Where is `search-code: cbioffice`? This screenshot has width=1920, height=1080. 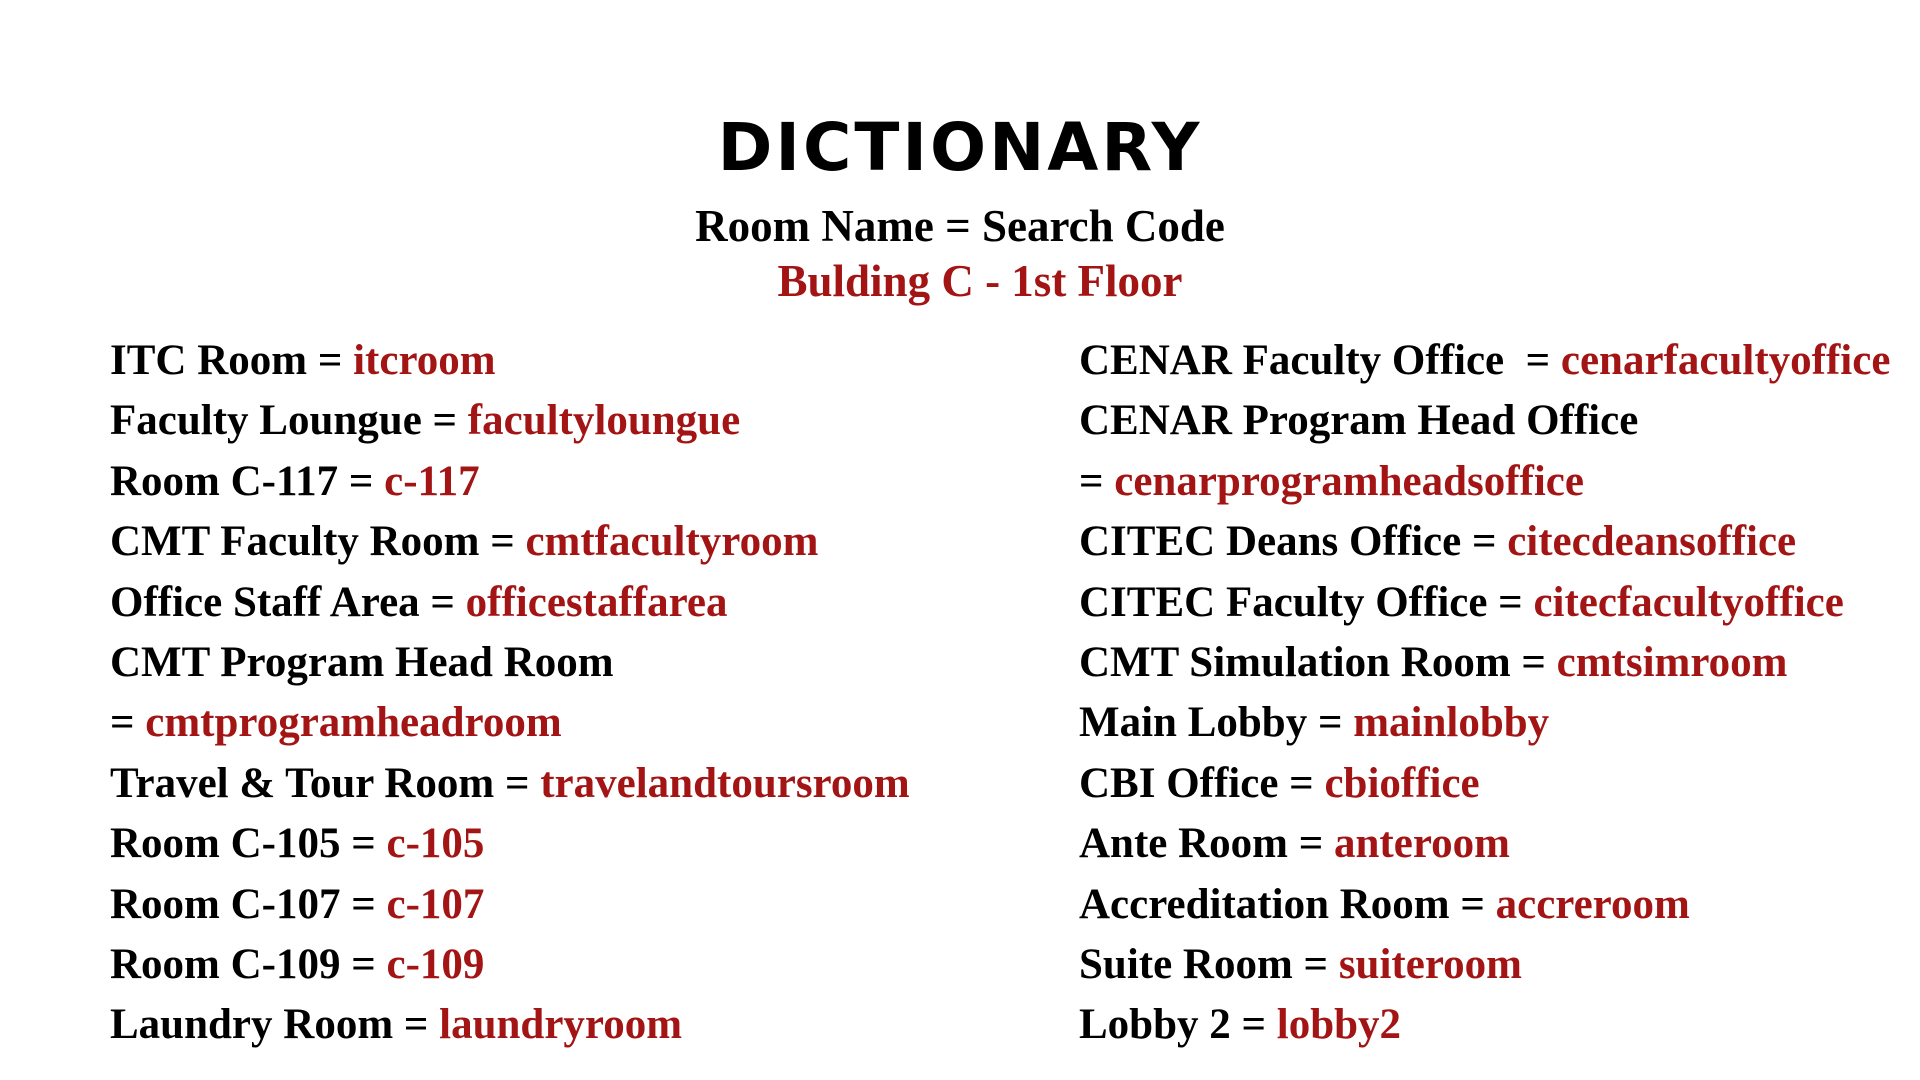
search-code: cbioffice is located at coordinates (1402, 783).